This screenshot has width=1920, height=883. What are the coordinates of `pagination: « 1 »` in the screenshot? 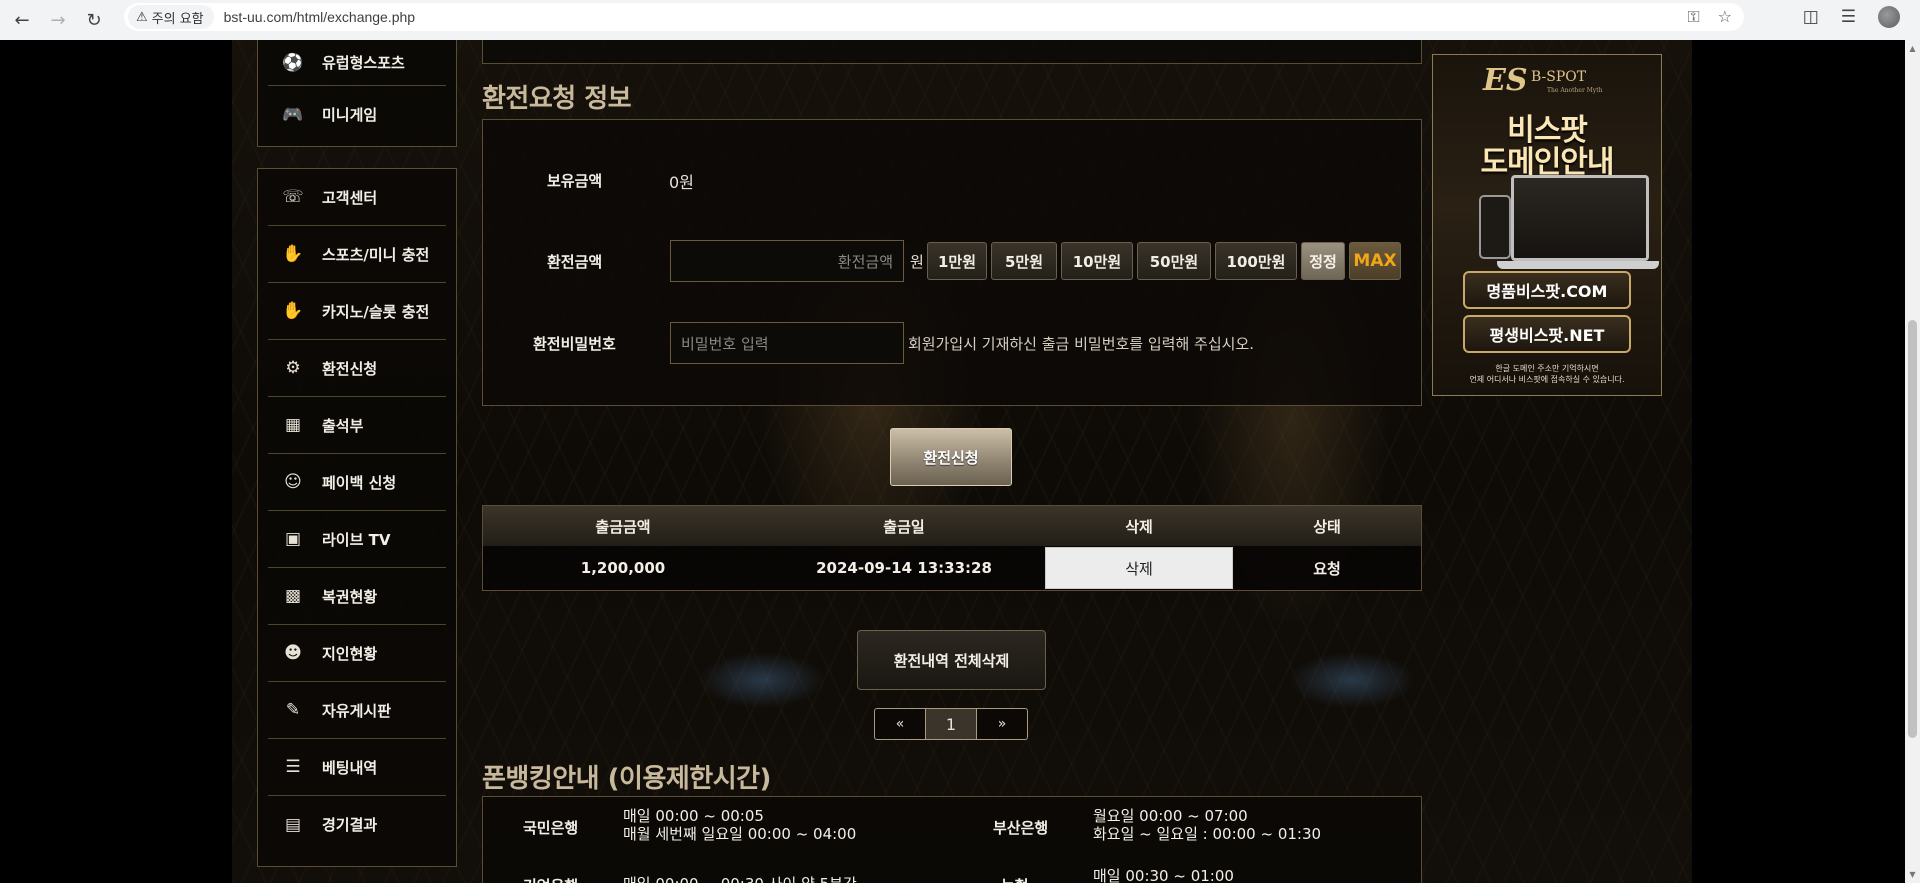 It's located at (951, 724).